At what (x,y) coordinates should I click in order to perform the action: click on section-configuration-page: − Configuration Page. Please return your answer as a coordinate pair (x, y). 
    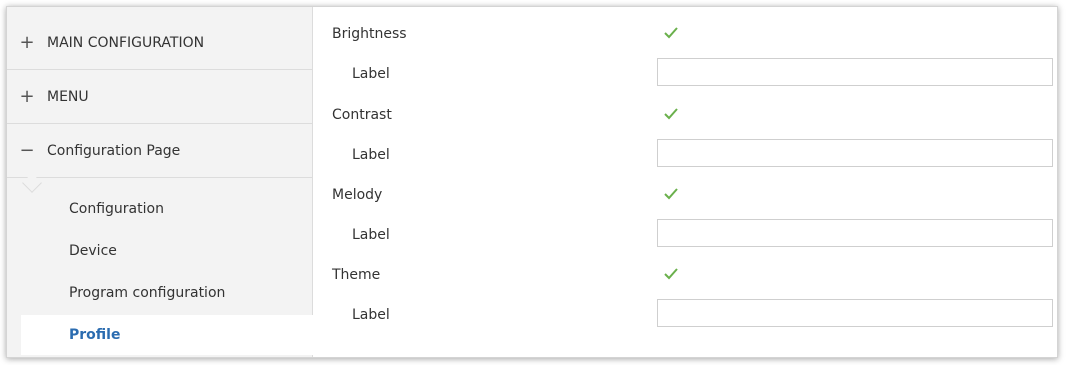
    Looking at the image, I should click on (160, 151).